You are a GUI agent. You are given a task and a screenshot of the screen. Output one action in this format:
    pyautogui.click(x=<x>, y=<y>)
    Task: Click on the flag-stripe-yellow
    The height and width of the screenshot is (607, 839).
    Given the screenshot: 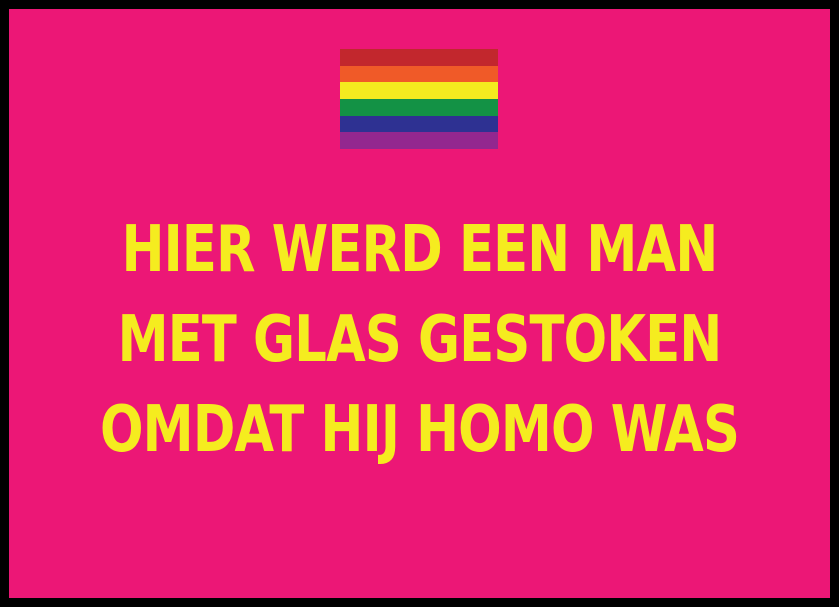 What is the action you would take?
    pyautogui.click(x=419, y=91)
    